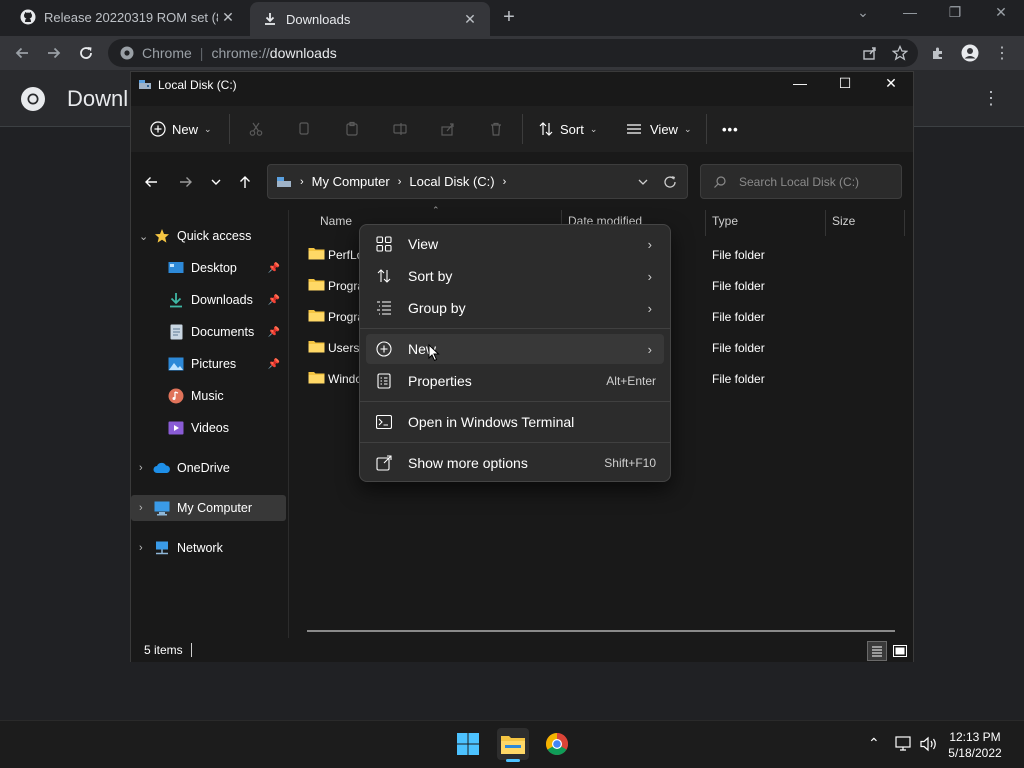 The height and width of the screenshot is (768, 1024). Describe the element at coordinates (975, 745) in the screenshot. I see `system-clock: 12:13 PM 5/18/2022` at that location.